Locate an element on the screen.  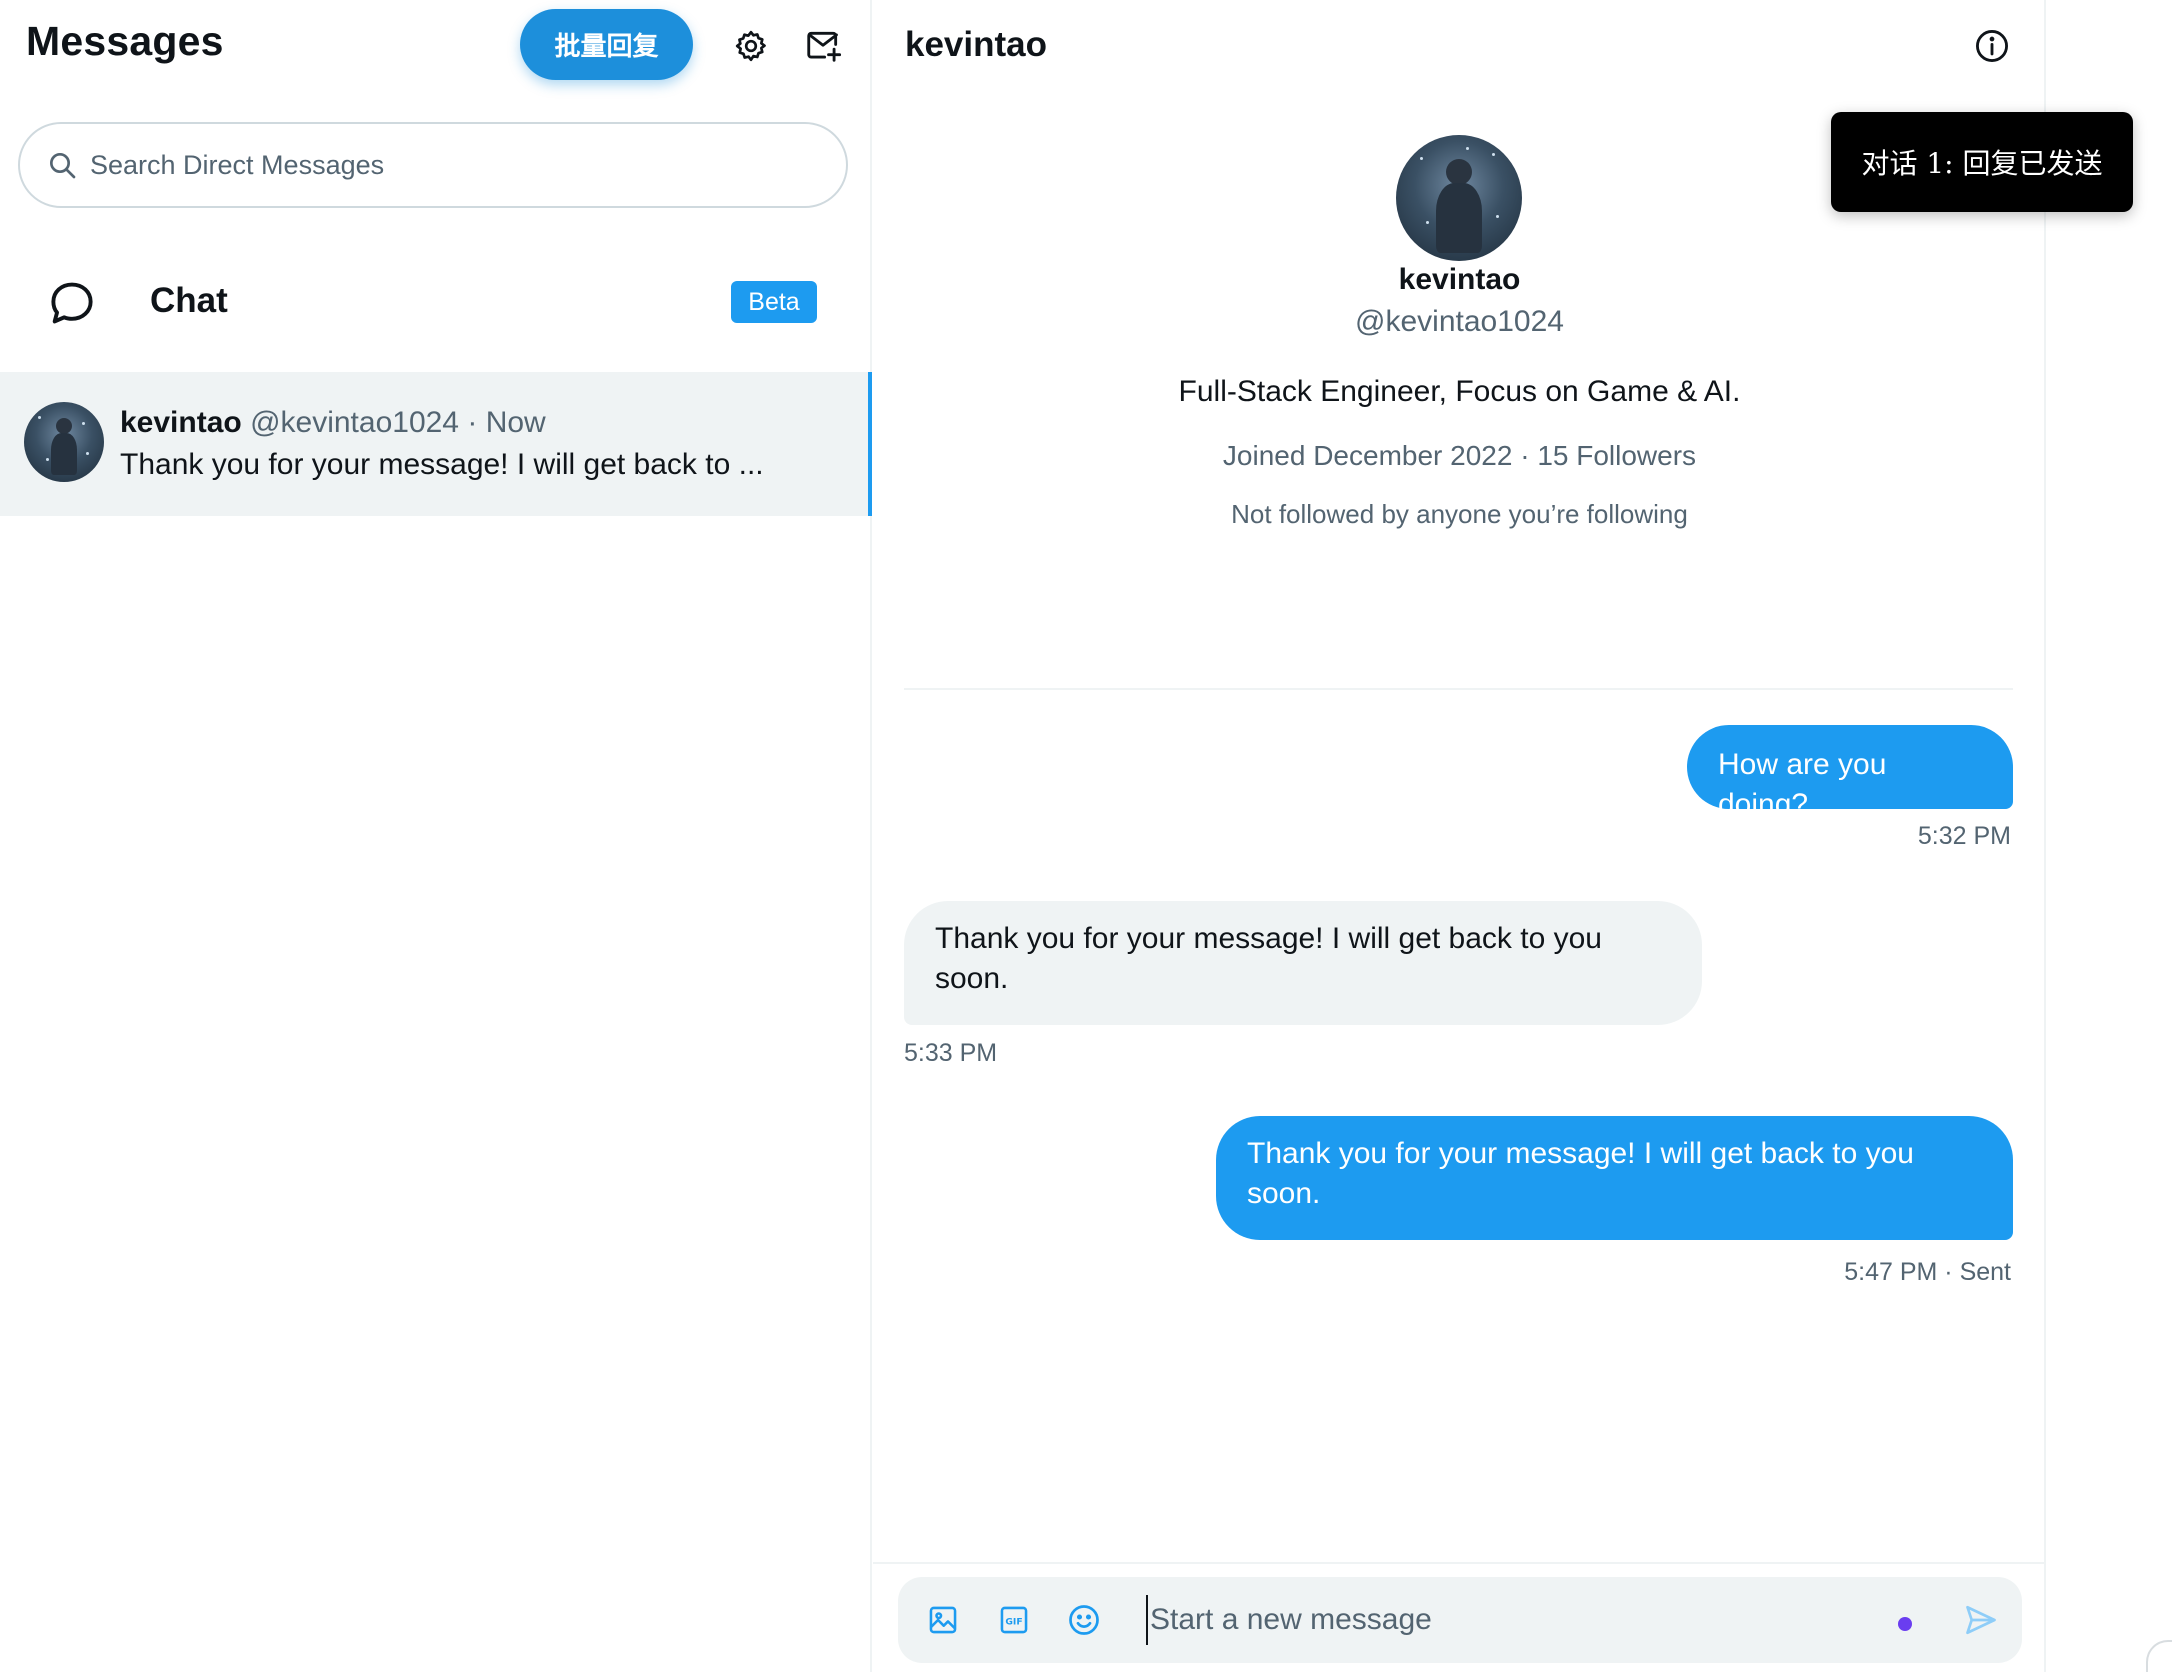
profile-name: kevintao is located at coordinates (1459, 279).